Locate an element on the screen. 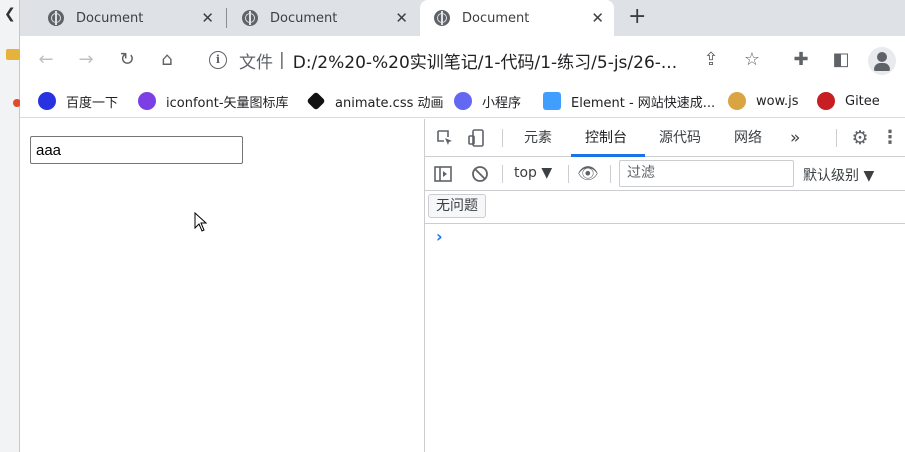  share-icon: ⇪ is located at coordinates (711, 60).